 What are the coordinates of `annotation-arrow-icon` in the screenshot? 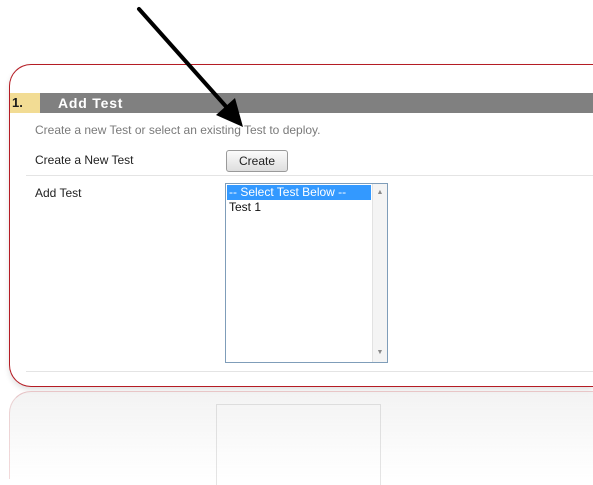 It's located at (190, 67).